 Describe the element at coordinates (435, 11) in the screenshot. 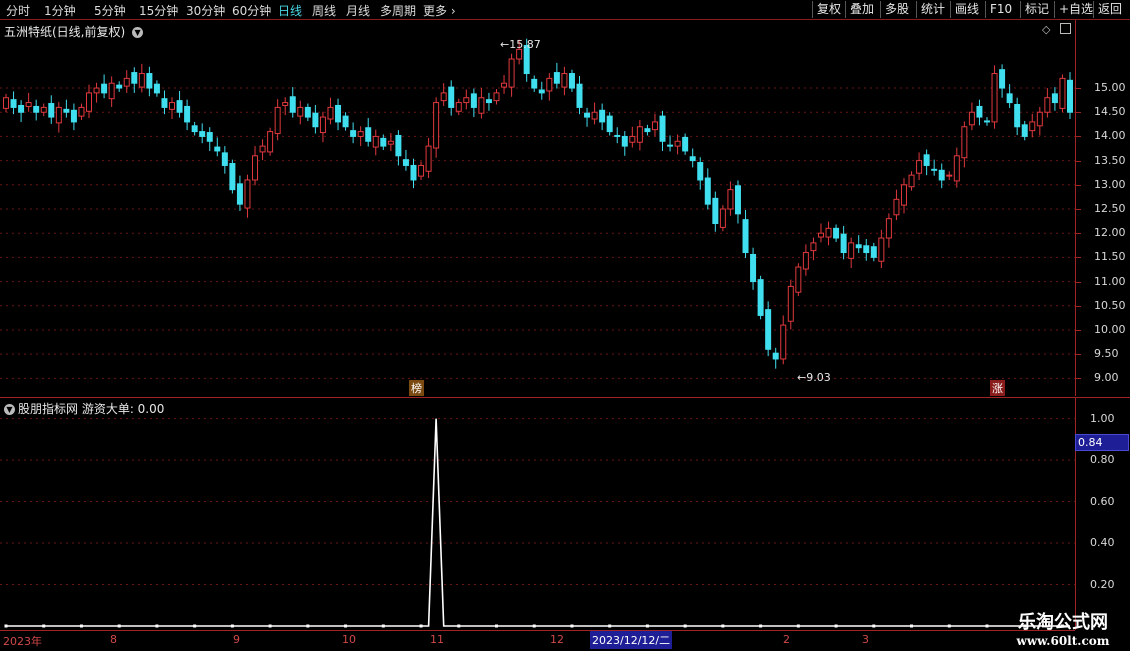

I see `tf-more-label: 更多` at that location.